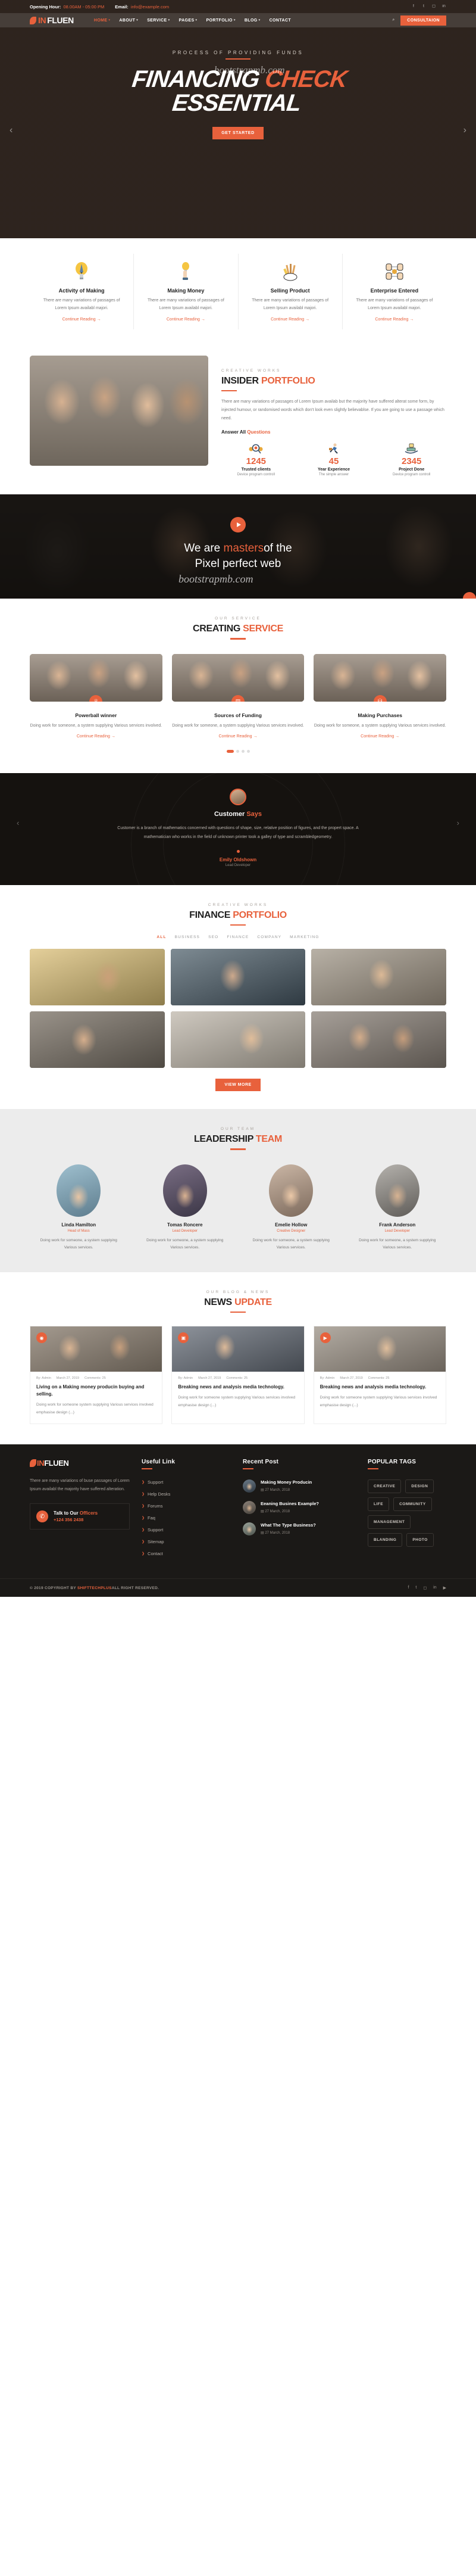 The width and height of the screenshot is (476, 2576). What do you see at coordinates (158, 20) in the screenshot?
I see `nav-item-service: SERVICE ▾` at bounding box center [158, 20].